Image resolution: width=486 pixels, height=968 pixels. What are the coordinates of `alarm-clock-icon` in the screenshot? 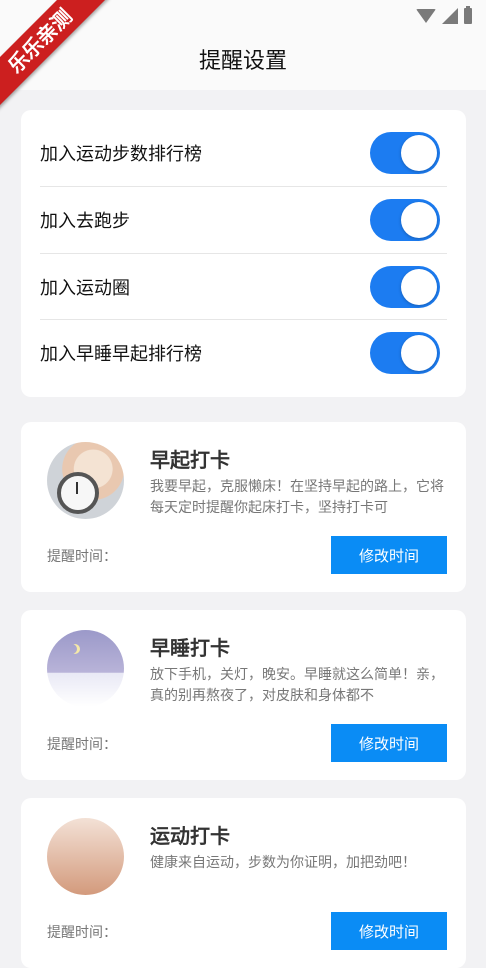 It's located at (78, 493).